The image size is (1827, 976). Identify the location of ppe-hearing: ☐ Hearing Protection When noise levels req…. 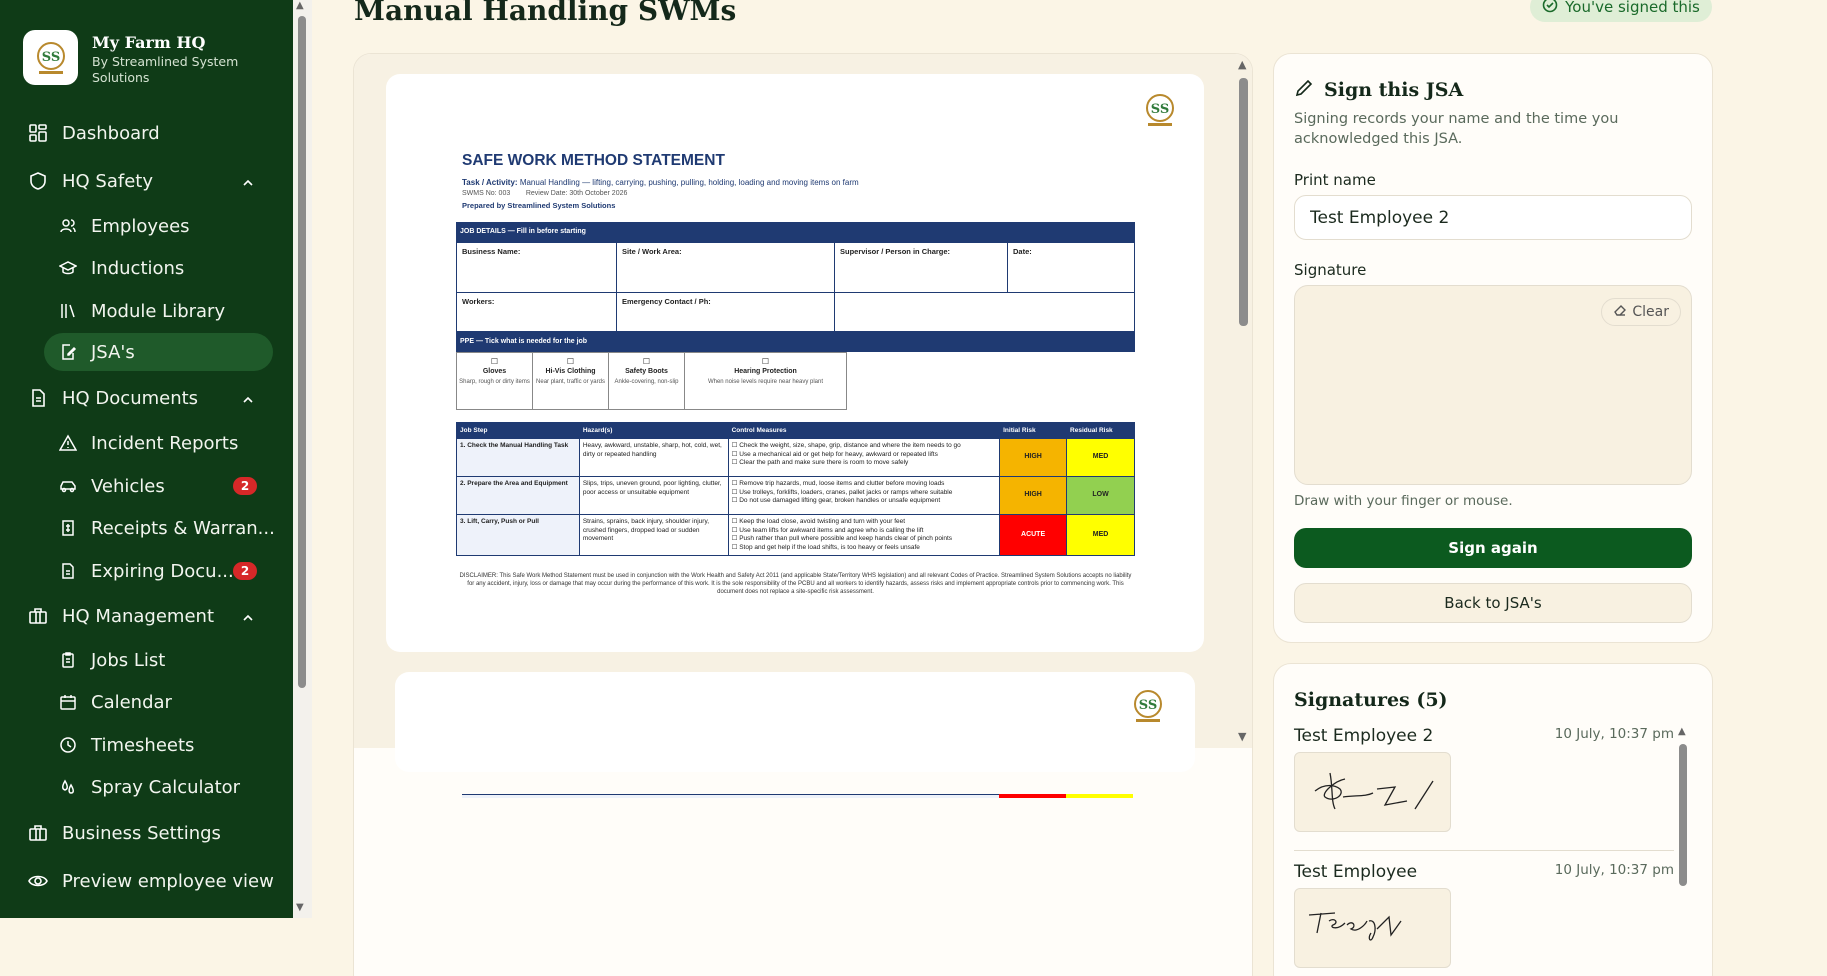
(765, 381).